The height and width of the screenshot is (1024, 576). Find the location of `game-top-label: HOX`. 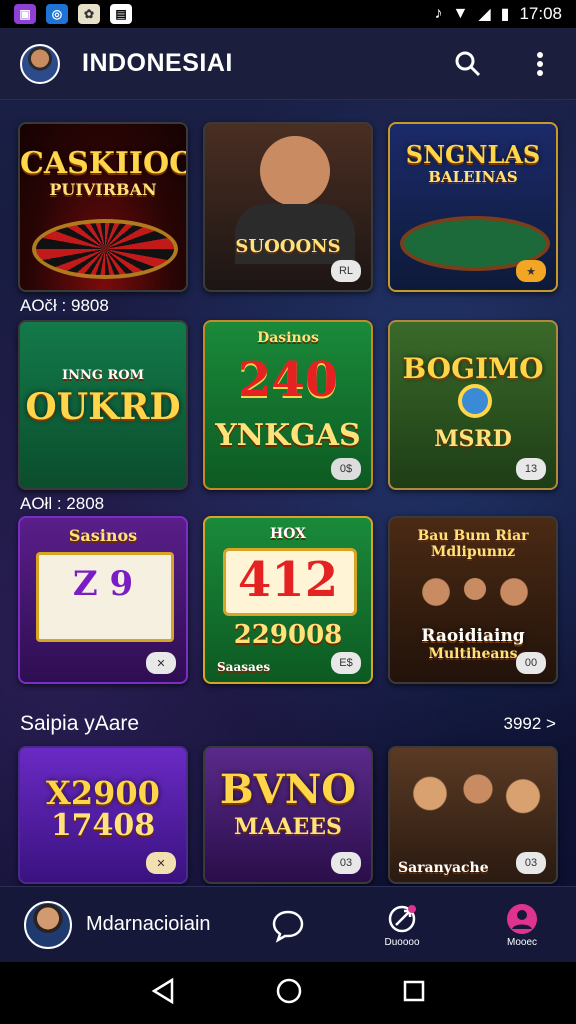

game-top-label: HOX is located at coordinates (288, 534).